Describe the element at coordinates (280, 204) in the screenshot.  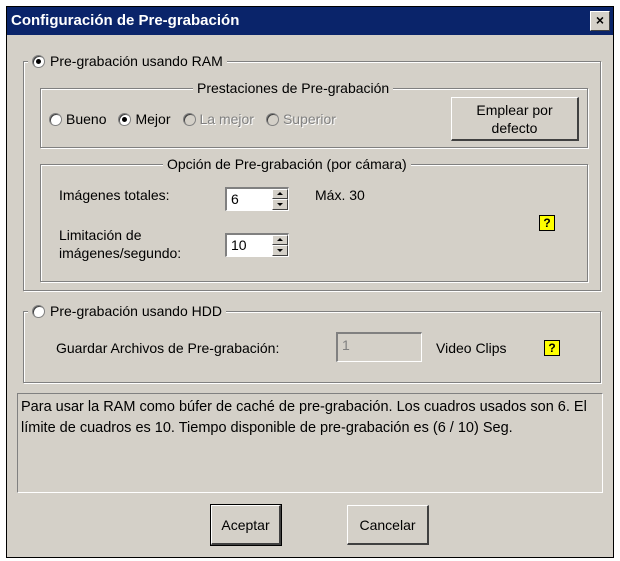
I see `total-images-down-arrow` at that location.